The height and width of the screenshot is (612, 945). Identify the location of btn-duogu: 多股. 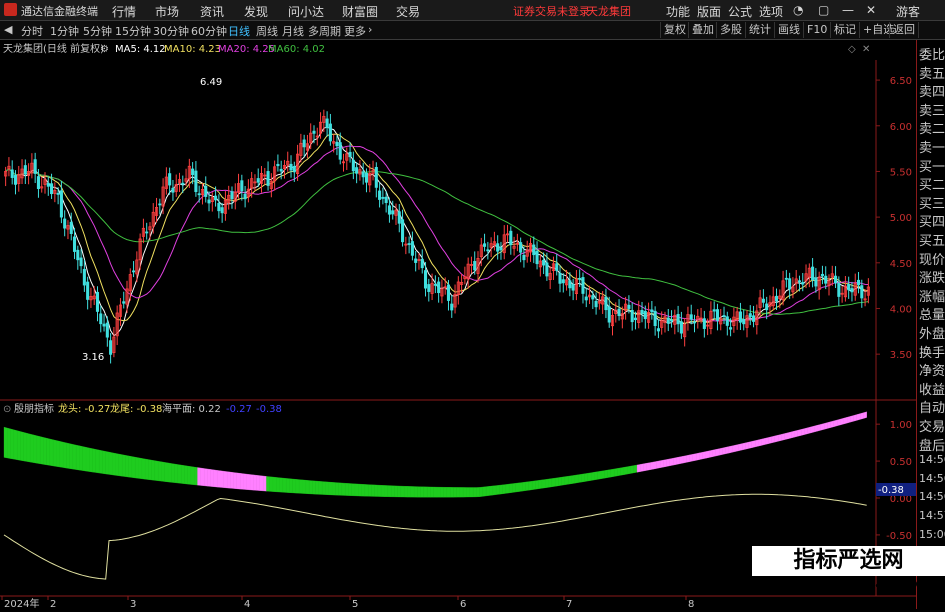
(730, 30).